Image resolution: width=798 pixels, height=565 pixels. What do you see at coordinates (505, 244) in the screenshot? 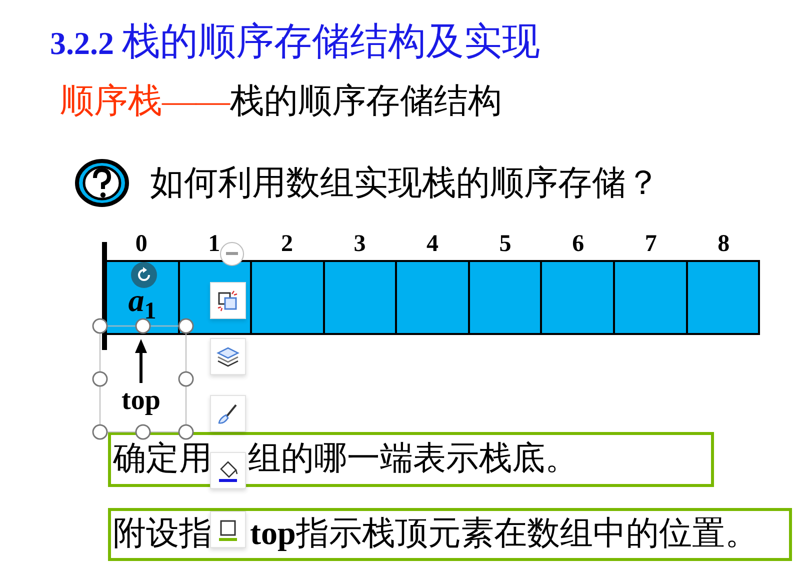
I see `index-label: 5` at bounding box center [505, 244].